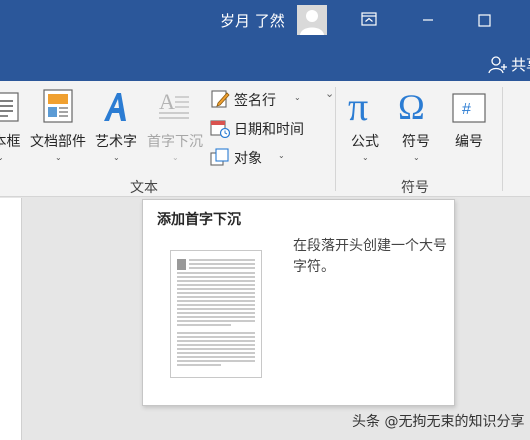  I want to click on symbol-icon: Ω, so click(411, 106).